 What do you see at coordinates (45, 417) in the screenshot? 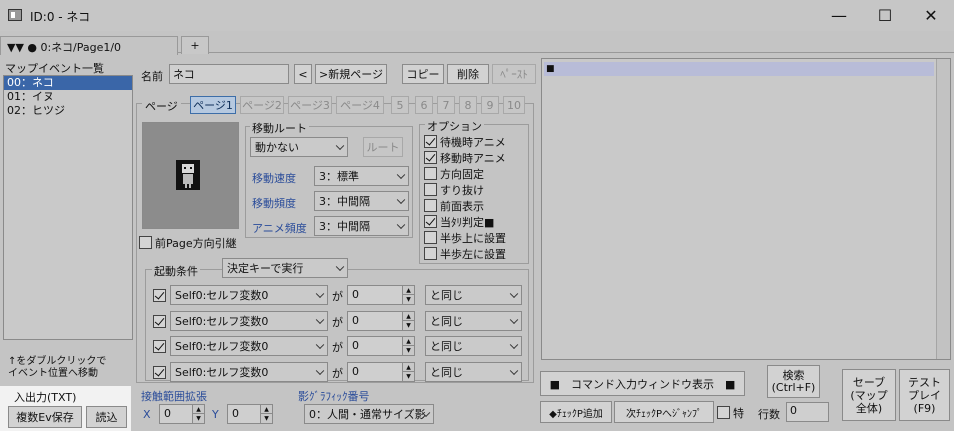
I see `multi-event-save-button: 複数Ev保存` at bounding box center [45, 417].